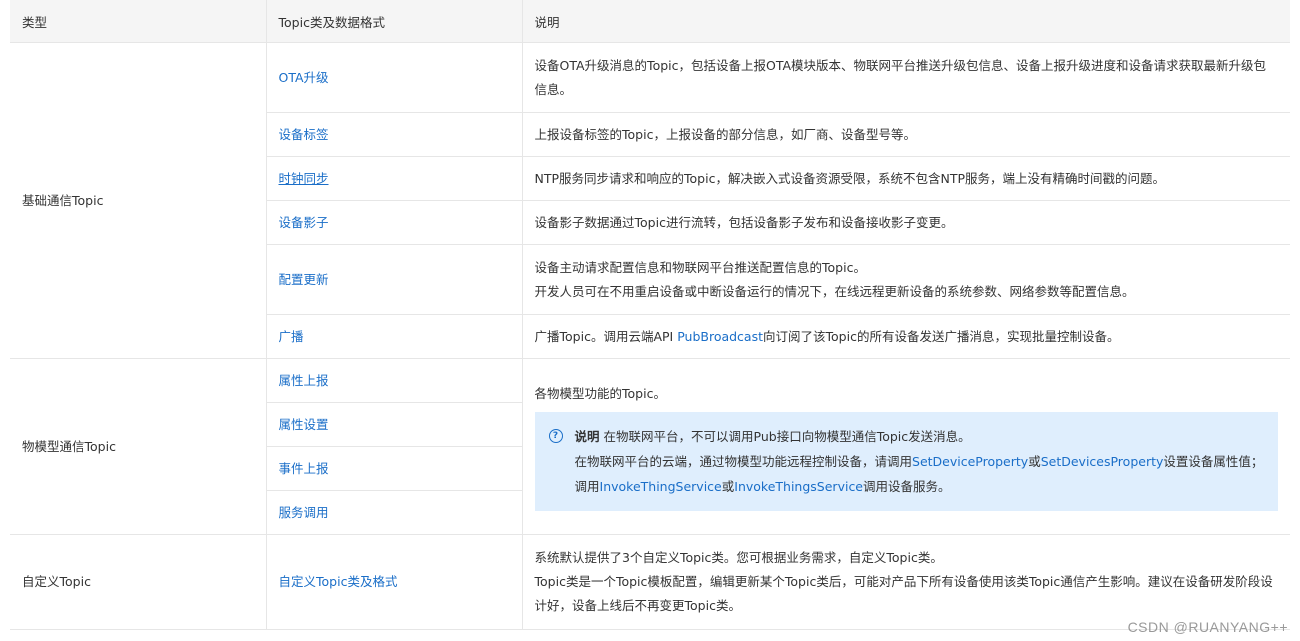 The image size is (1300, 641). What do you see at coordinates (394, 21) in the screenshot?
I see `header-topic: Topic类及数据格式` at bounding box center [394, 21].